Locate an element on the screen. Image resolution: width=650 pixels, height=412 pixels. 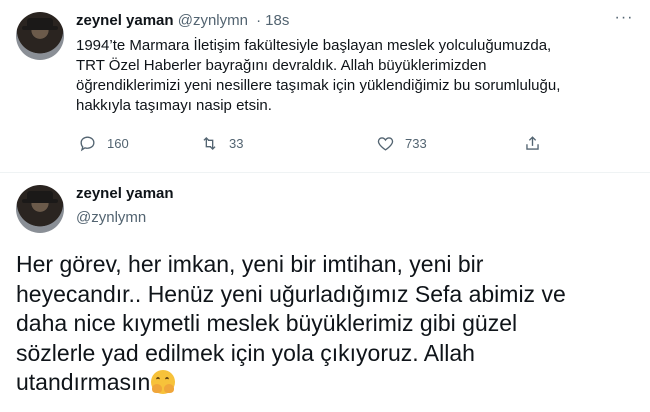
tweet-text-line: utandırmasın is located at coordinates (326, 383).